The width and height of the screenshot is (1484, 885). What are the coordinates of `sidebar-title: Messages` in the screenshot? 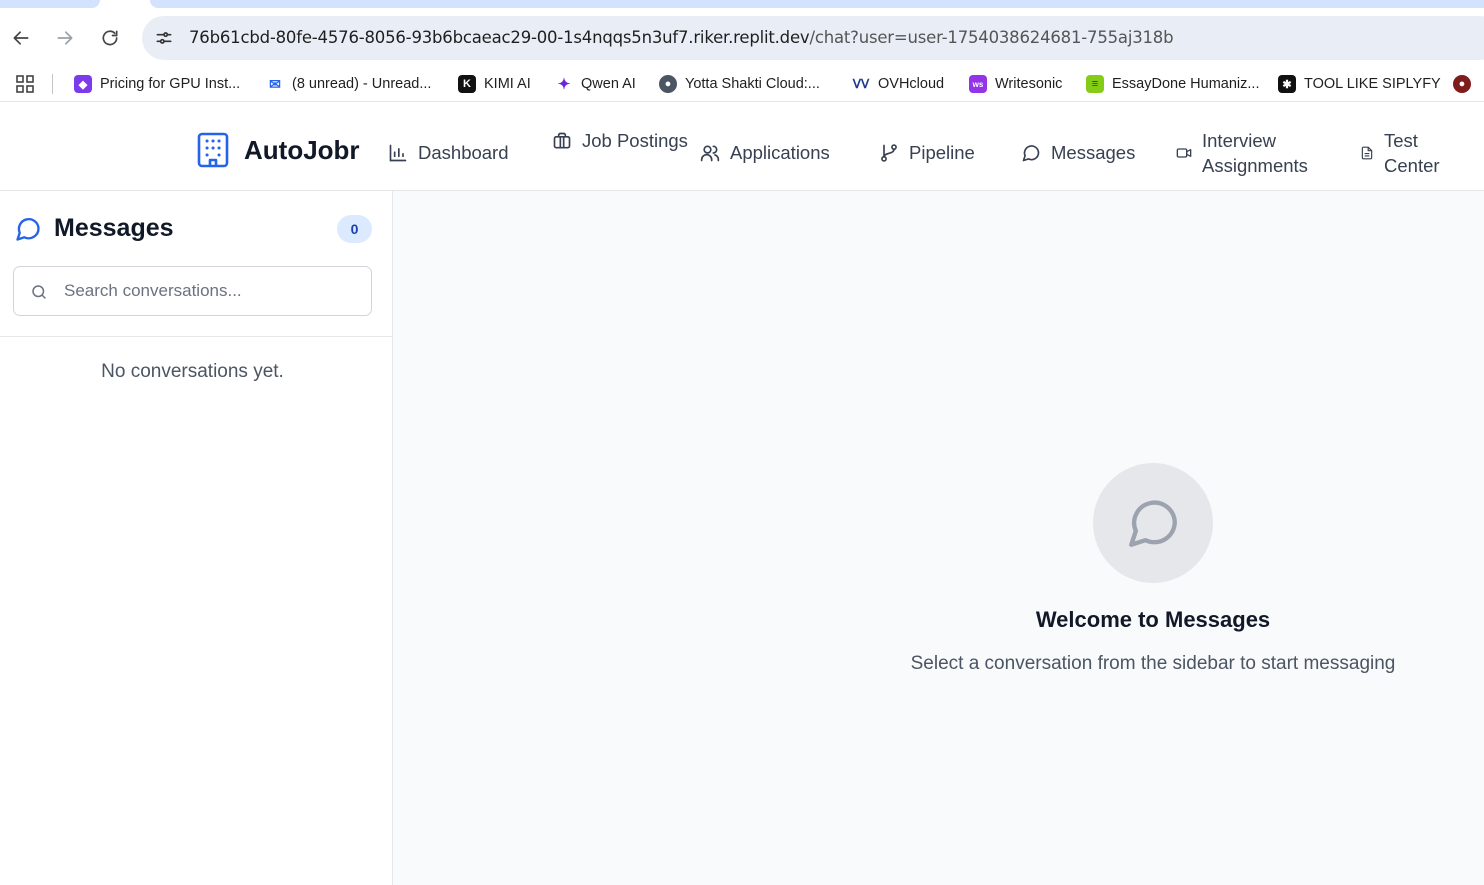 It's located at (94, 228).